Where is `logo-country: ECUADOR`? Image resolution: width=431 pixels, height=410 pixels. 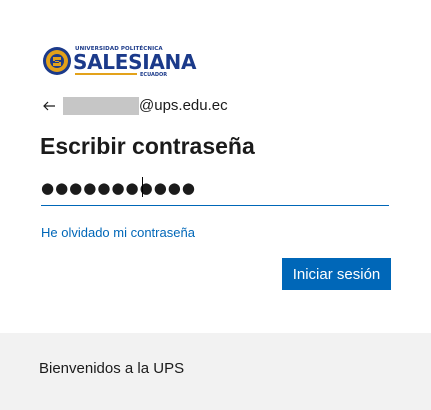
logo-country: ECUADOR is located at coordinates (154, 75).